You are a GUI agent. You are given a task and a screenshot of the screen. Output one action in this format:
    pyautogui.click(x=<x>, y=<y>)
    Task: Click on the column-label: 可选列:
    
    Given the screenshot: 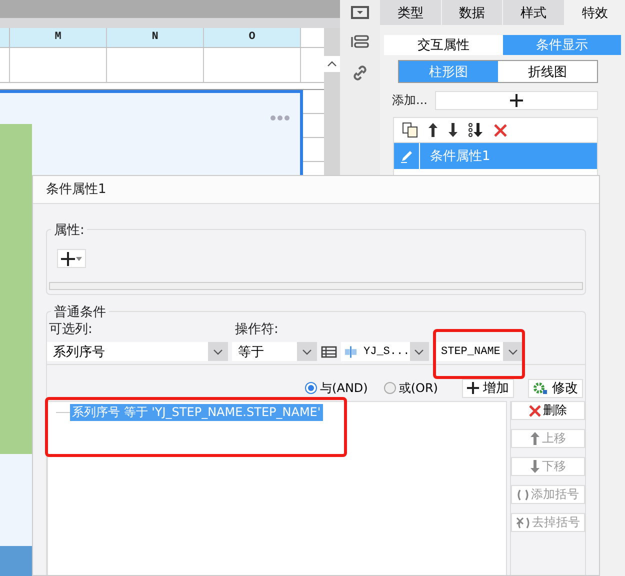 What is the action you would take?
    pyautogui.click(x=71, y=329)
    